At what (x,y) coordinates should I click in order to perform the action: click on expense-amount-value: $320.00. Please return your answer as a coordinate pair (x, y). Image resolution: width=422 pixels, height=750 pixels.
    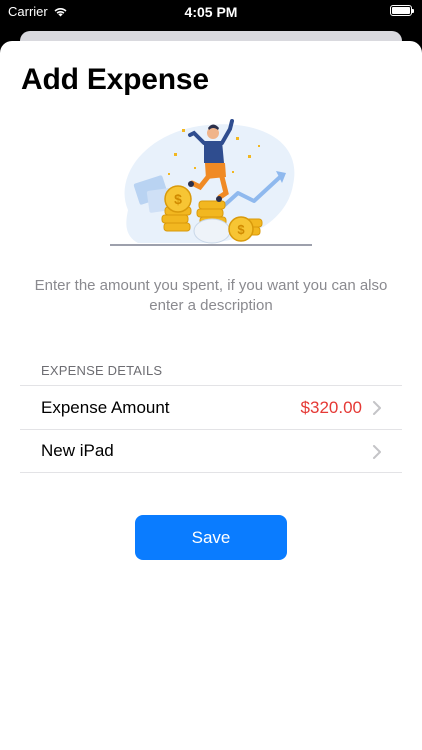
    Looking at the image, I should click on (331, 407).